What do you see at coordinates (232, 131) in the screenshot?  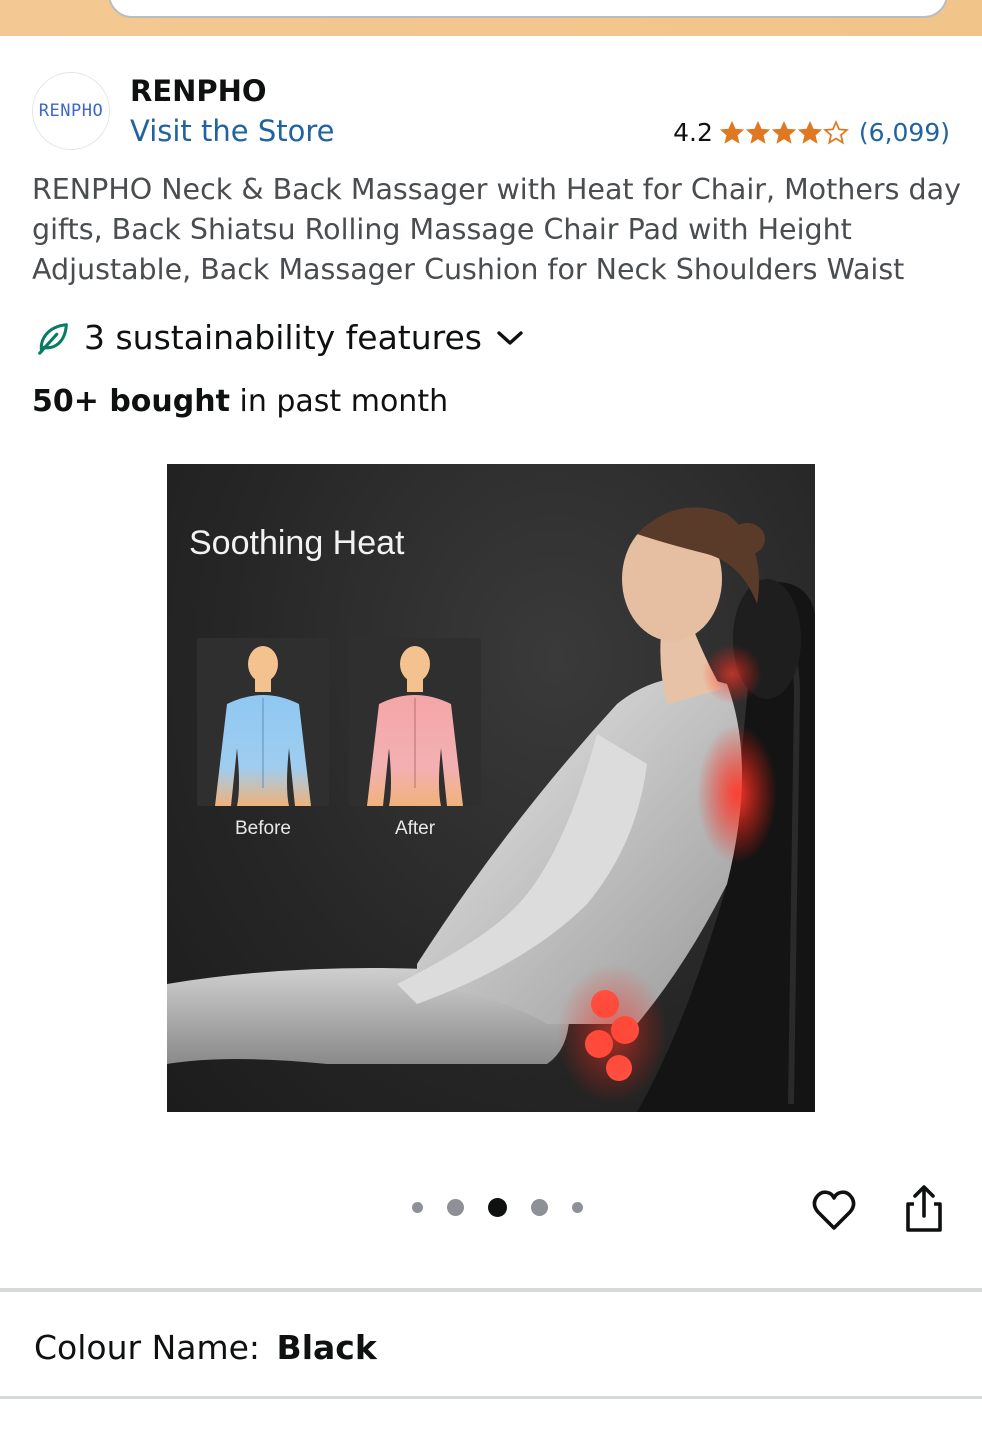 I see `visit-store-link: Visit the Store` at bounding box center [232, 131].